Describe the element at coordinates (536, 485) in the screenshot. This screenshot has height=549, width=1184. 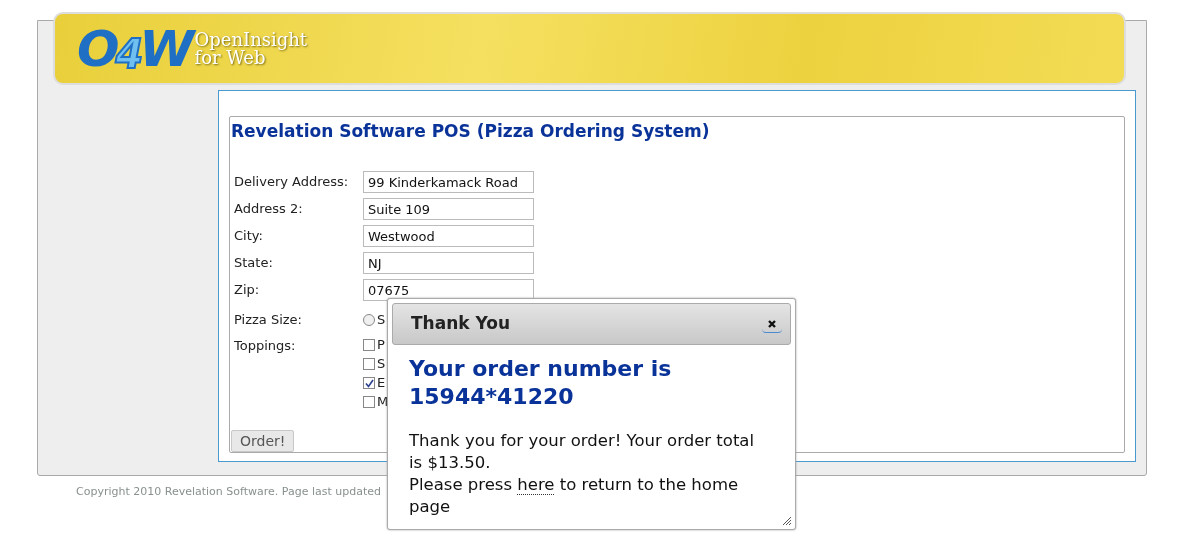
I see `home-link: here` at that location.